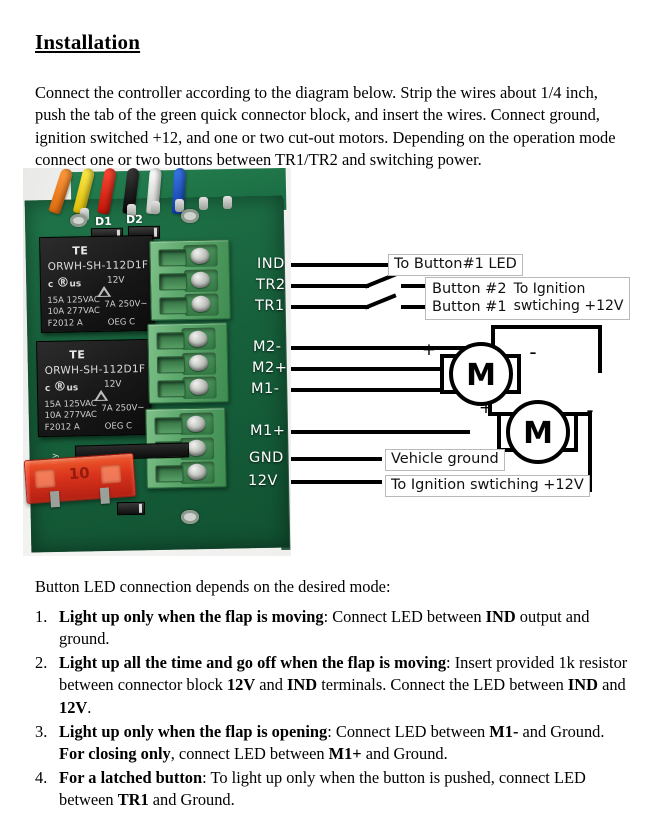 Image resolution: width=653 pixels, height=813 pixels. I want to click on callout-ignition-line1: To Ignition, so click(549, 288).